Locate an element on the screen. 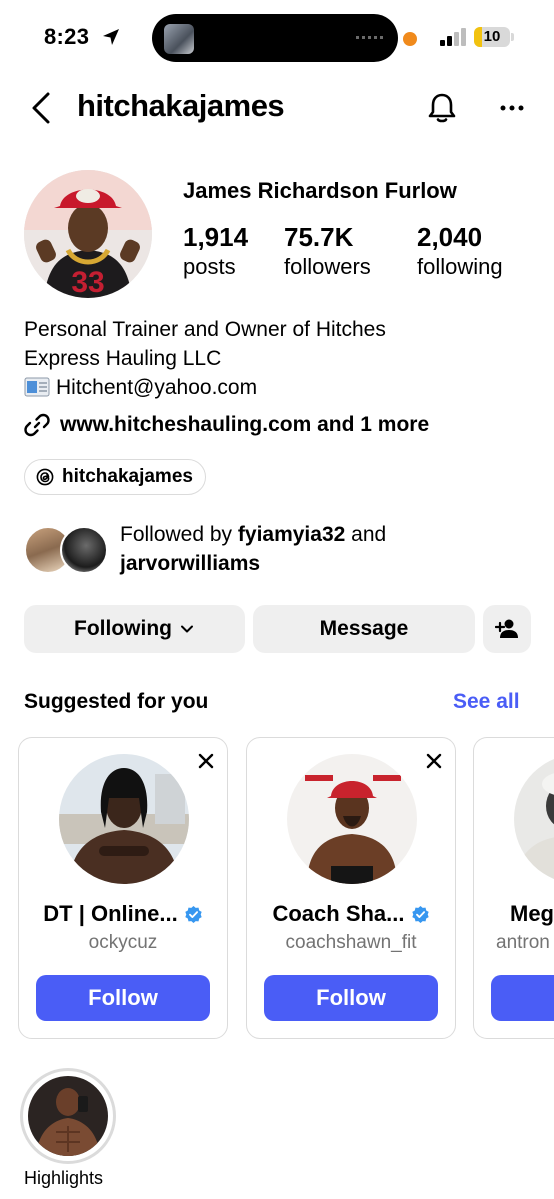 The height and width of the screenshot is (1199, 554). followers-label: followers is located at coordinates (327, 266).